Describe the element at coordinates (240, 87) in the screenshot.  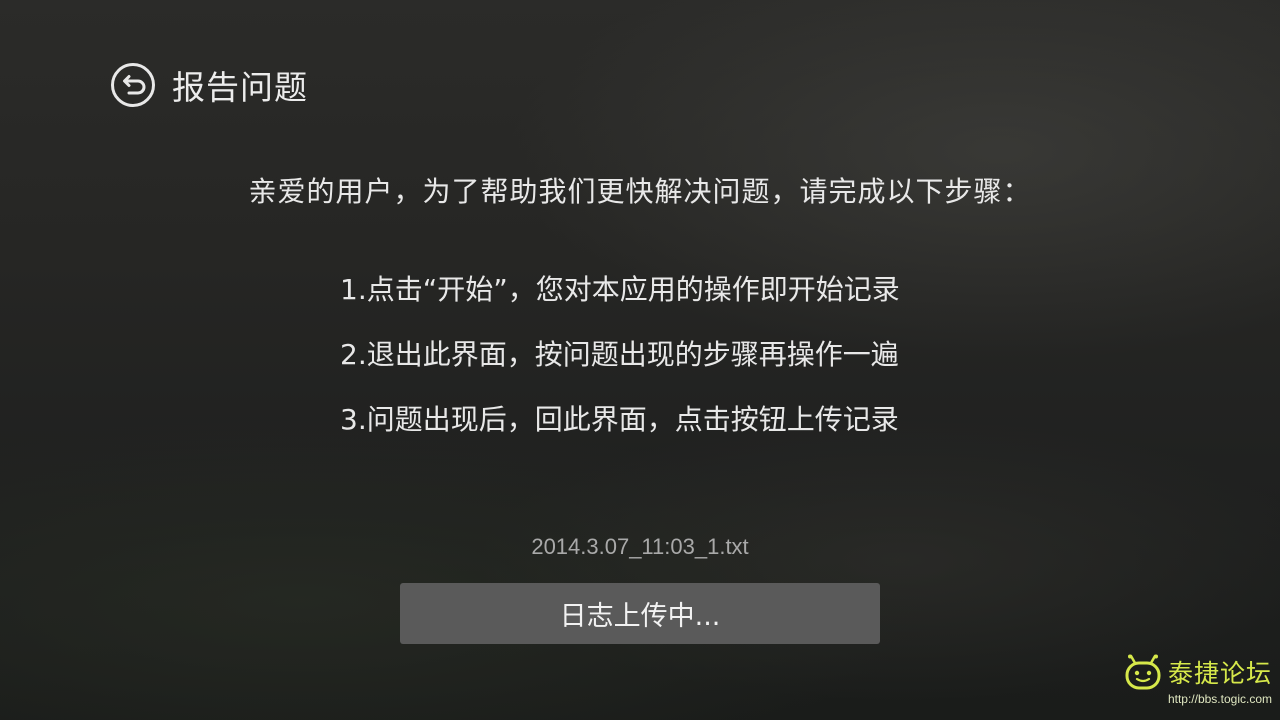
I see `page-title: 报告问题` at that location.